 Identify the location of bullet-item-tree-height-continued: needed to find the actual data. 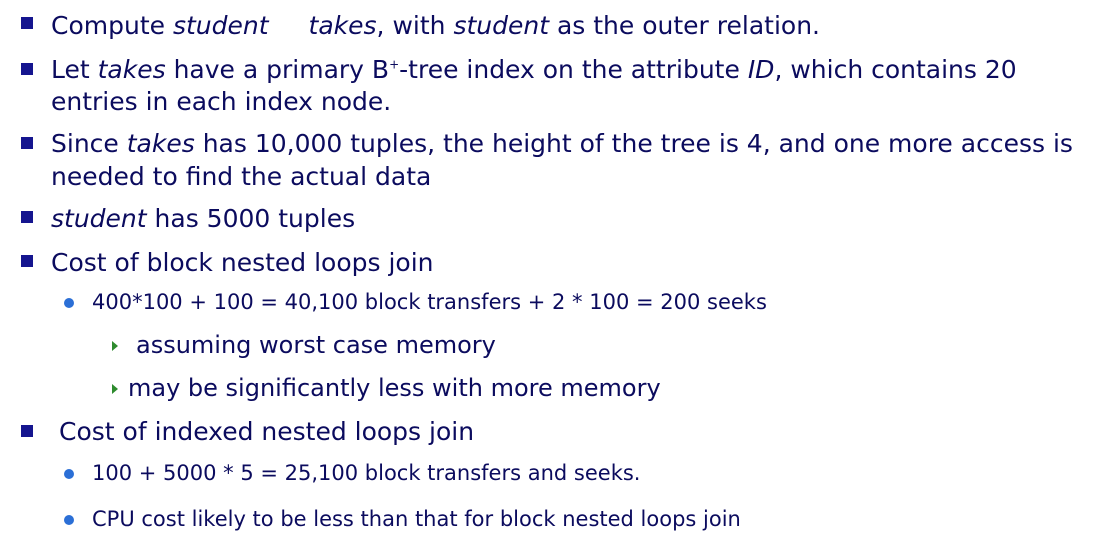
(241, 176).